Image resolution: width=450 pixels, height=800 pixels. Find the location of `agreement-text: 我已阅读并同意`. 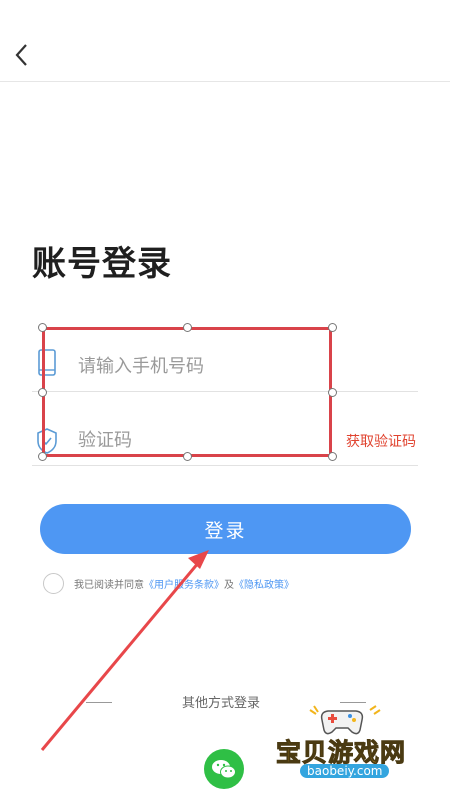

agreement-text: 我已阅读并同意 is located at coordinates (109, 585).